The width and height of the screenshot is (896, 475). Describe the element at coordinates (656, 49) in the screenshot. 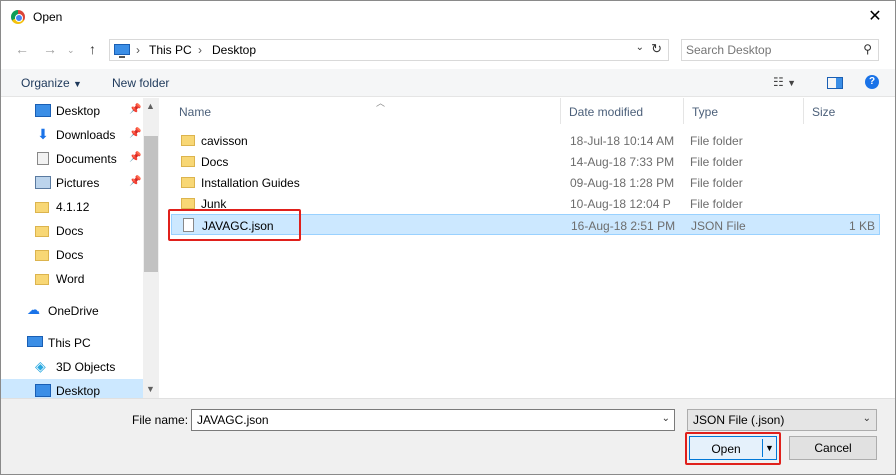

I see `refresh-icon: ↻` at that location.